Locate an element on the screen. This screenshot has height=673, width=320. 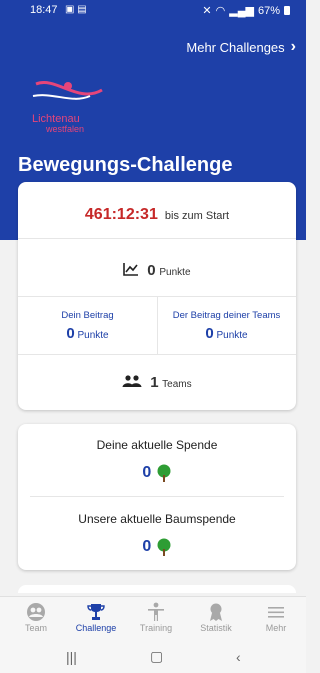
status-time: 18:47 is located at coordinates (44, 10).